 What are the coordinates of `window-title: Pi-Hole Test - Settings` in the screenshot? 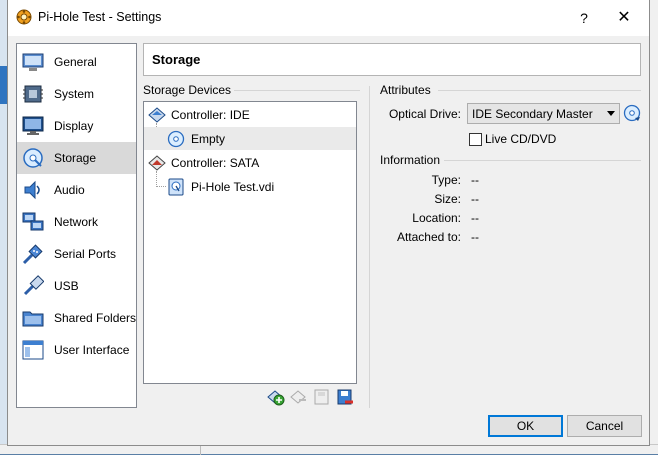 It's located at (100, 17).